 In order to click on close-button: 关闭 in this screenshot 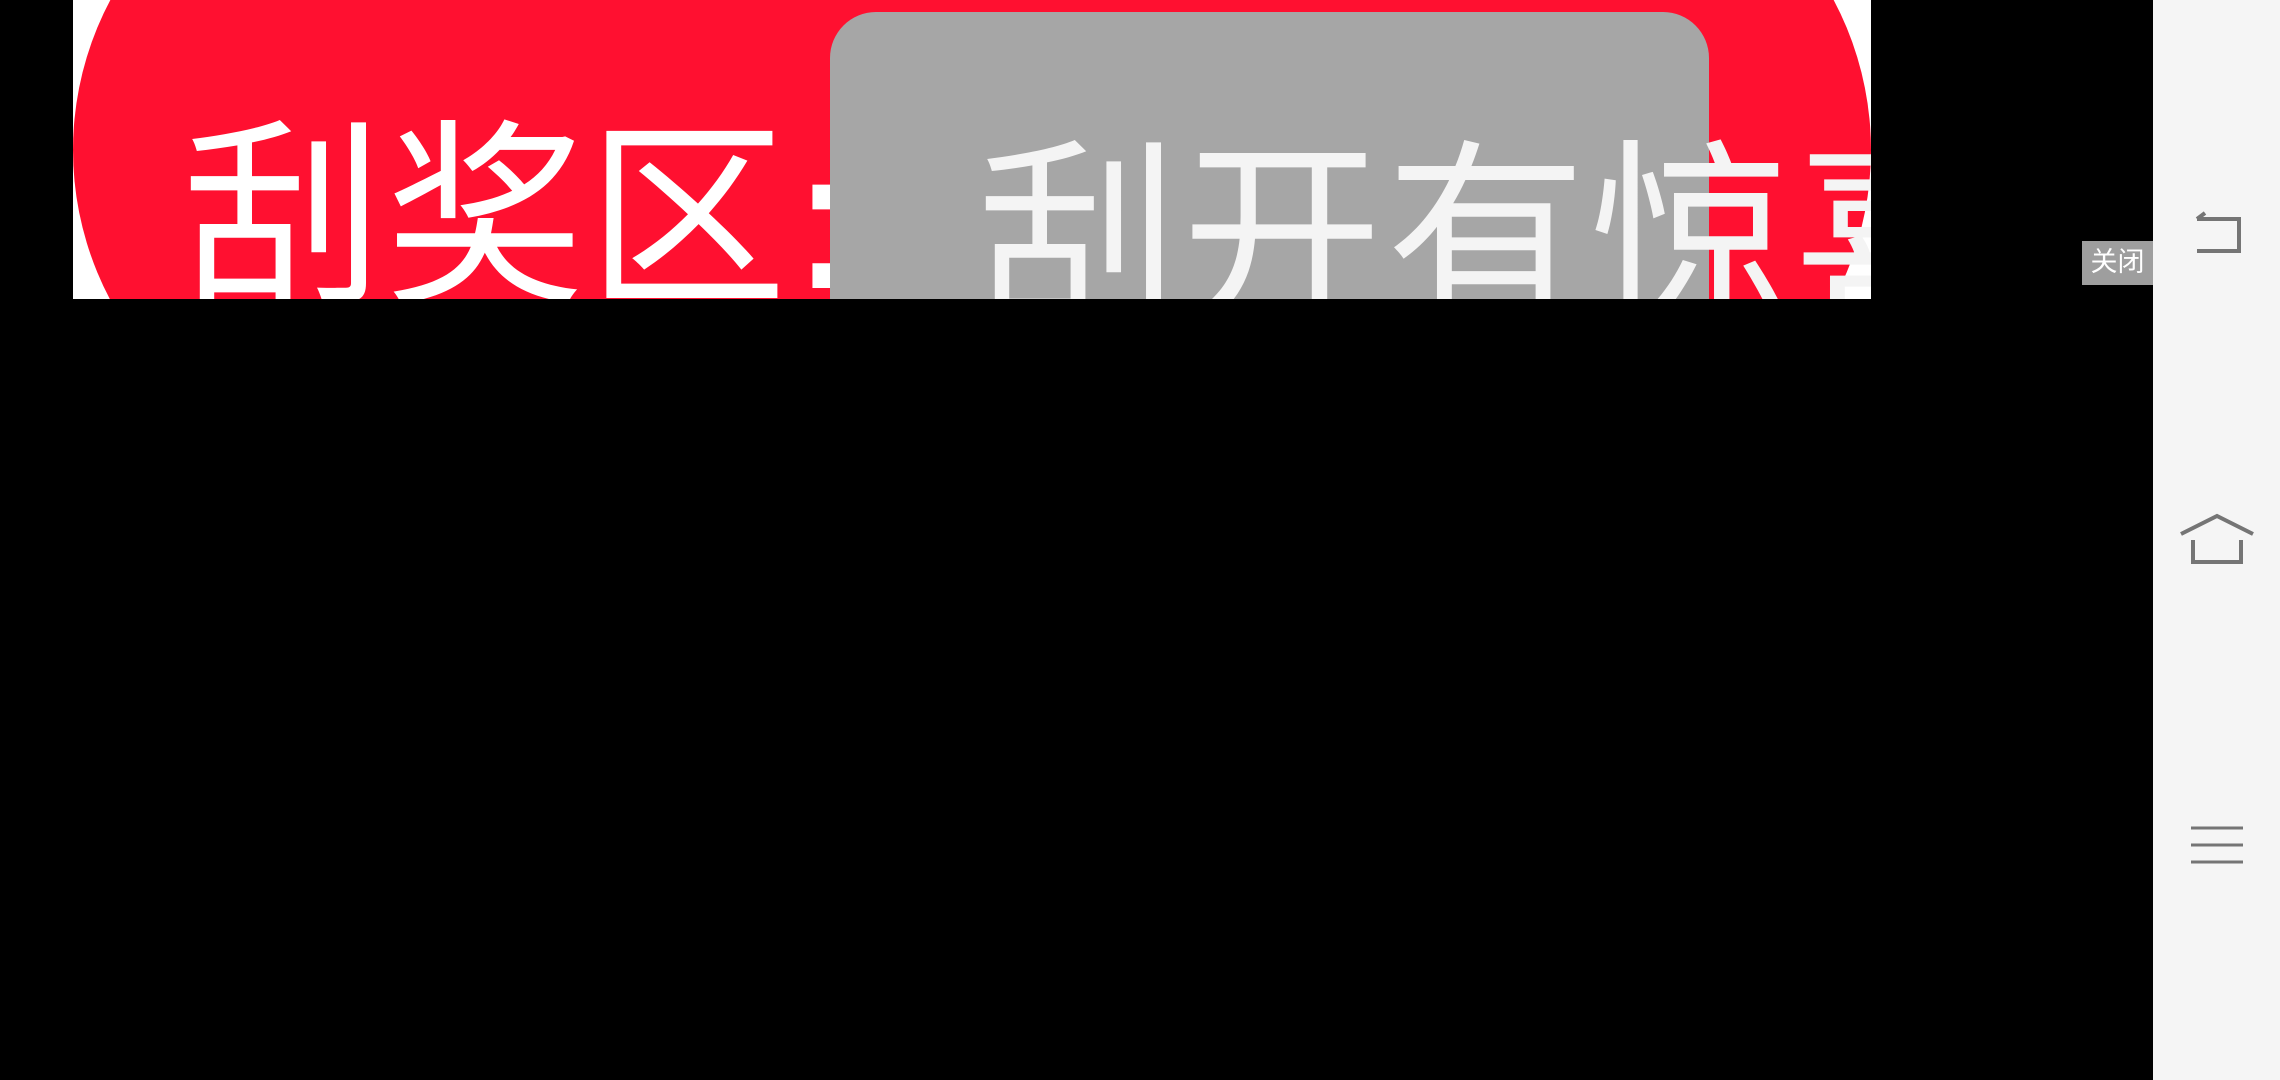, I will do `click(2117, 263)`.